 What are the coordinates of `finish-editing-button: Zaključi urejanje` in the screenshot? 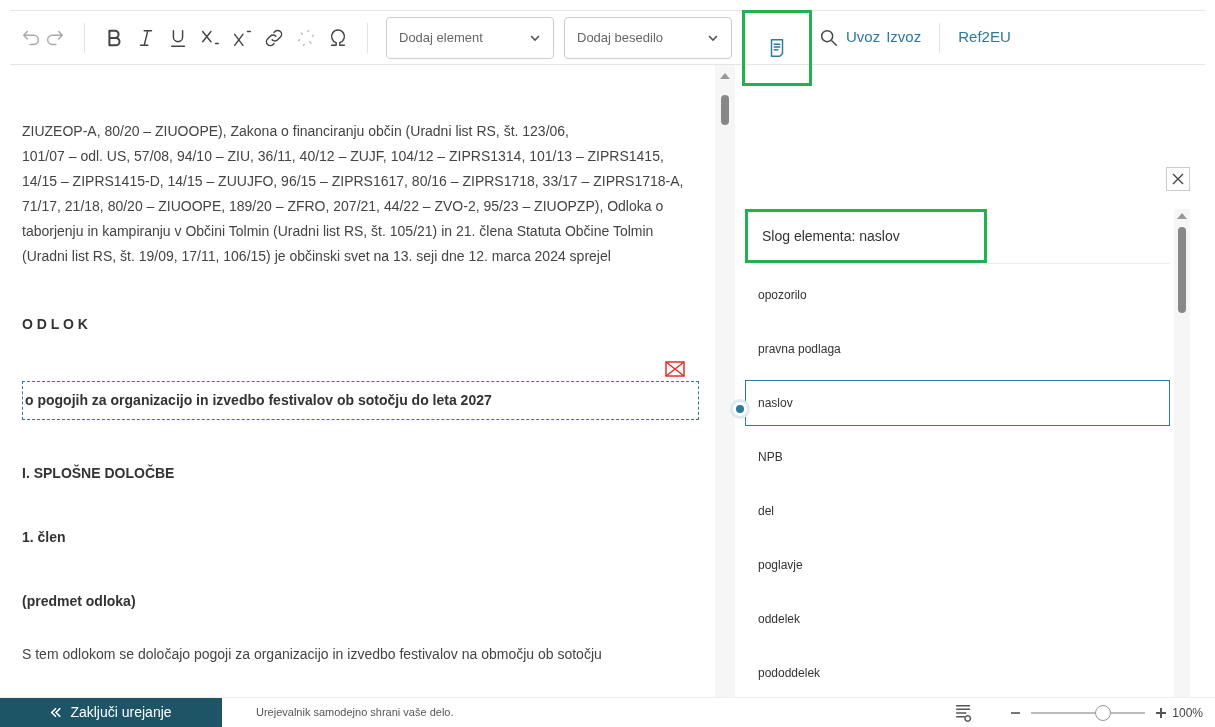 It's located at (111, 712).